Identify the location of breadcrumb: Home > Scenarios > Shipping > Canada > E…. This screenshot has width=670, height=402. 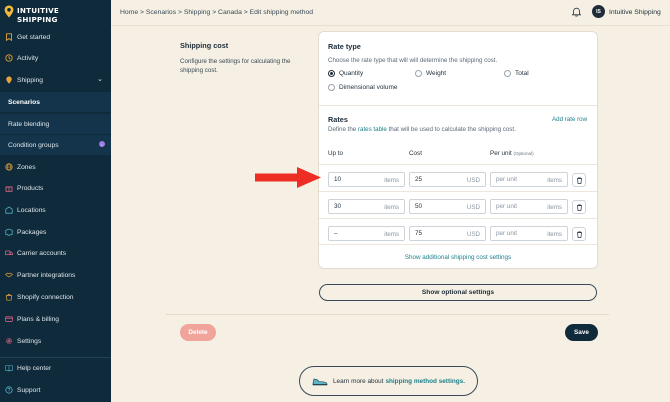
(216, 12).